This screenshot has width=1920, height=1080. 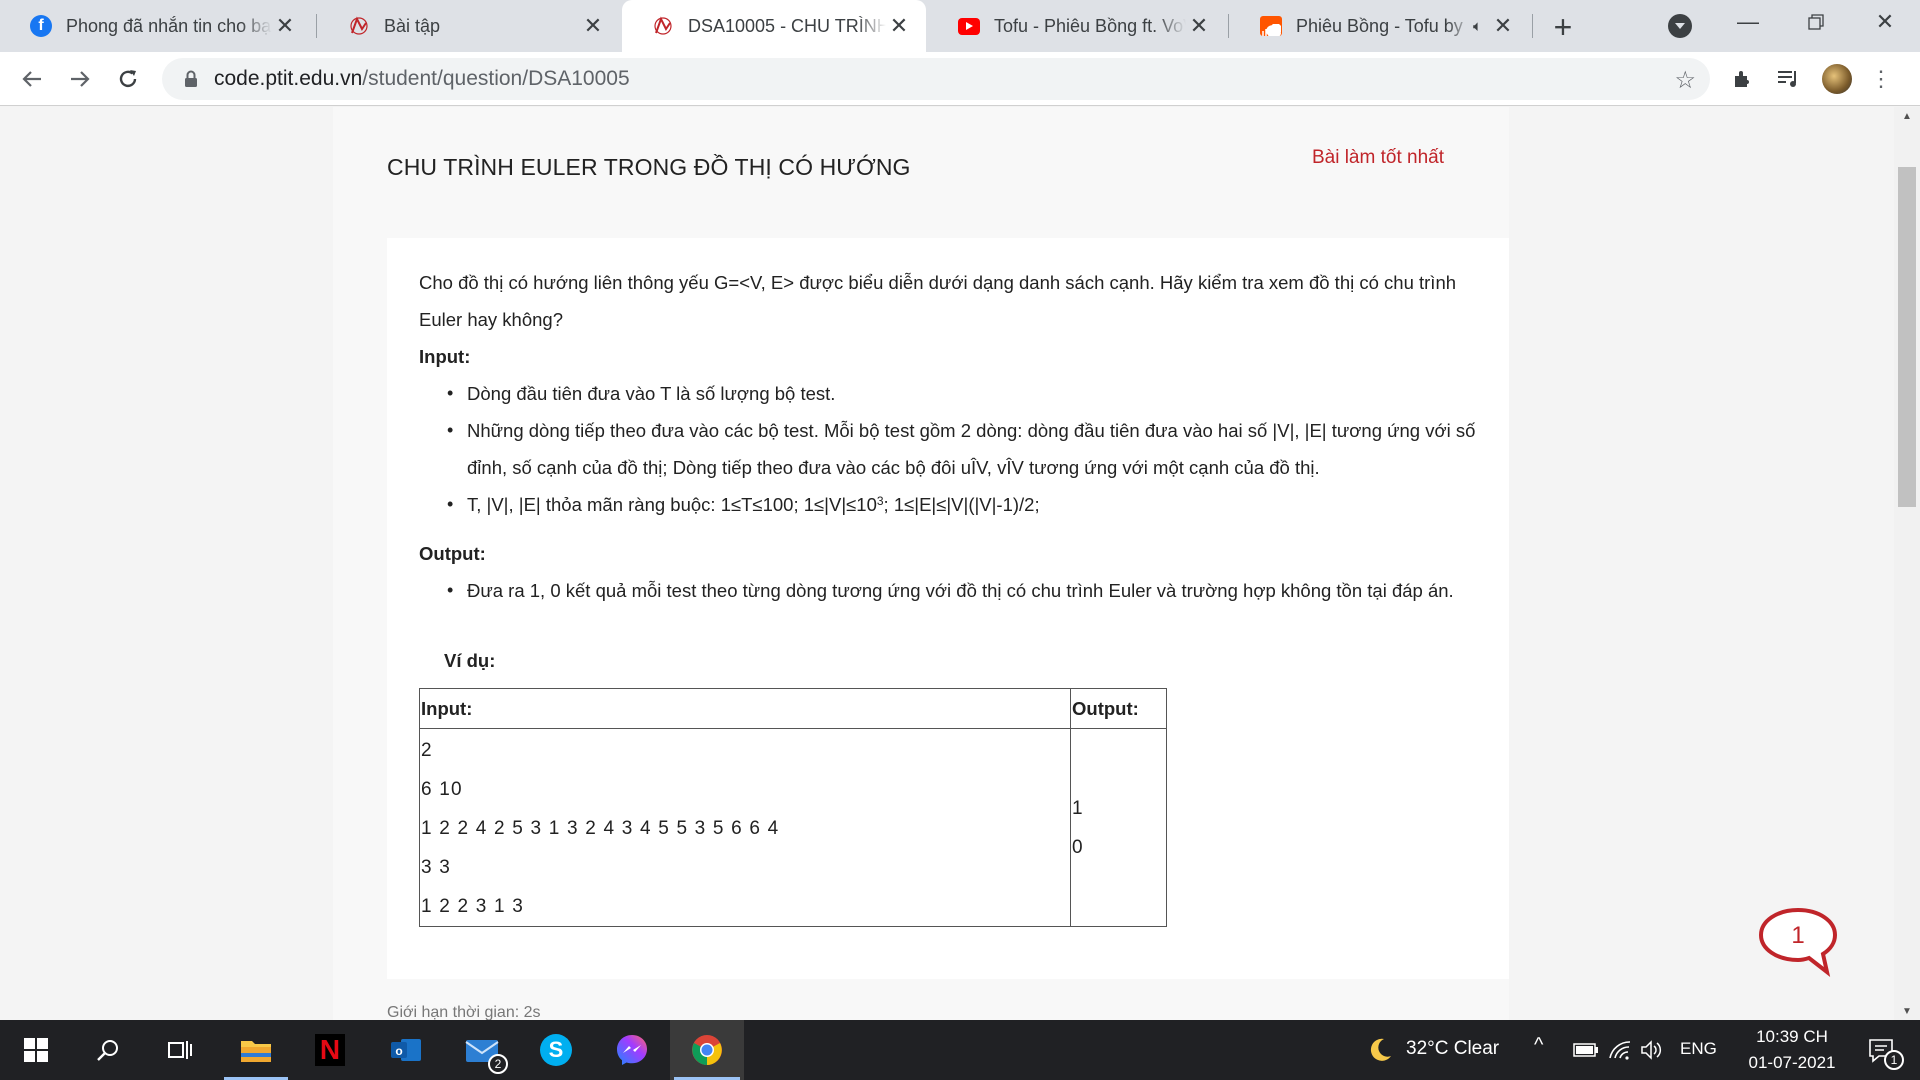 I want to click on tab-title: DSA10005 - CHU TRÌNH EULER, so click(x=787, y=25).